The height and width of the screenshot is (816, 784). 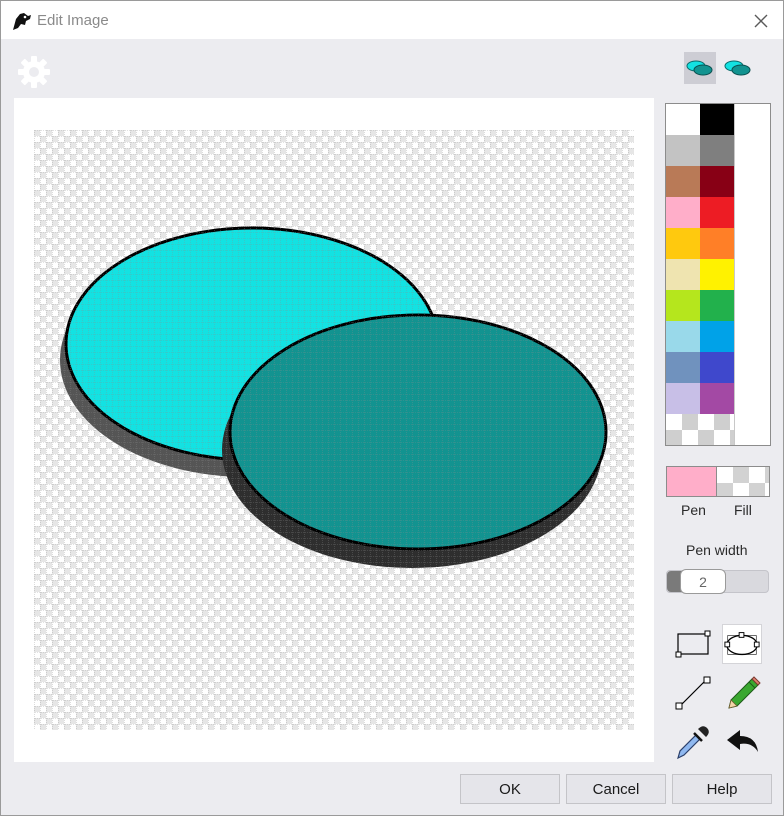 I want to click on pen-label: Pen, so click(x=693, y=510).